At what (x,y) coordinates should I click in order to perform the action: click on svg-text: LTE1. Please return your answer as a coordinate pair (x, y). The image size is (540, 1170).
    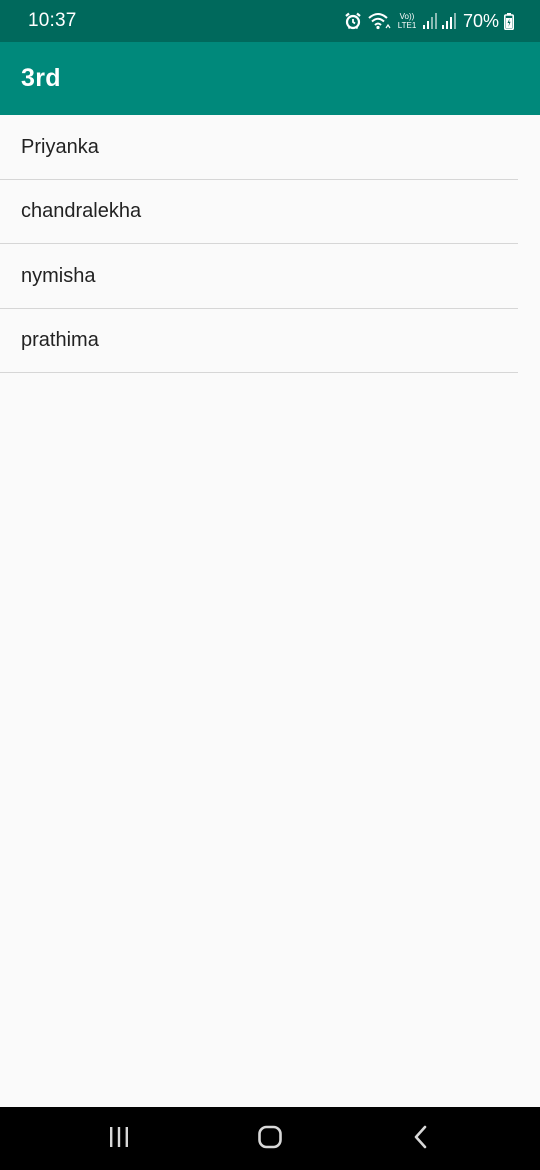
    Looking at the image, I should click on (407, 25).